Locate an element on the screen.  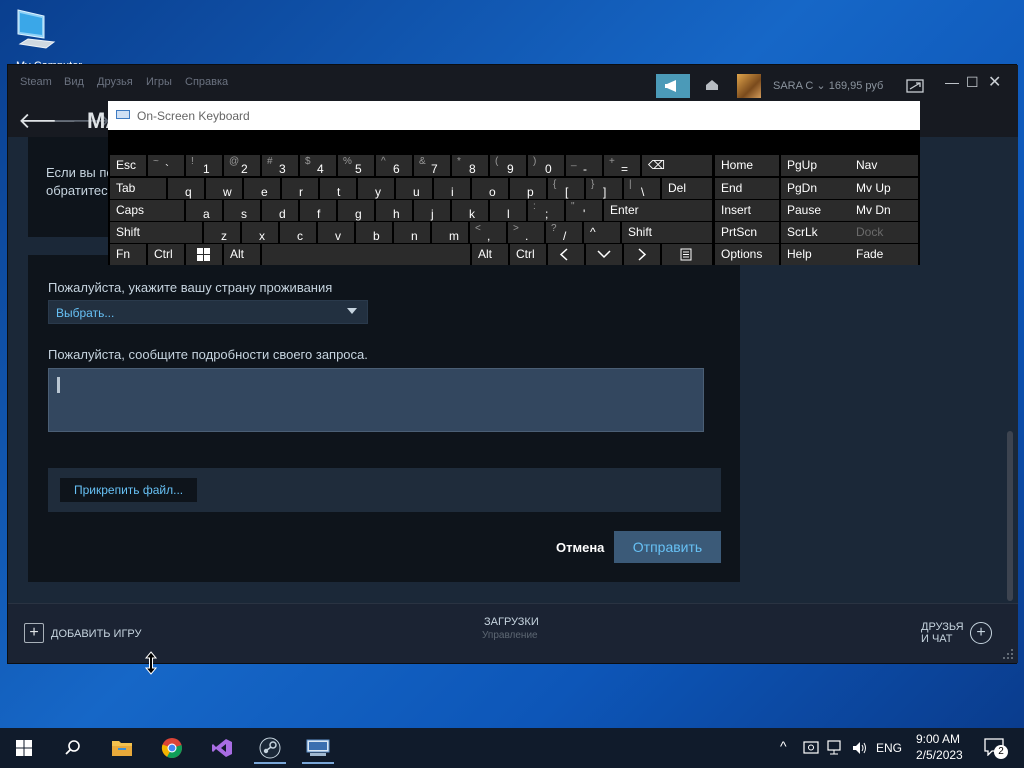
key-4: $4 is located at coordinates (318, 165).